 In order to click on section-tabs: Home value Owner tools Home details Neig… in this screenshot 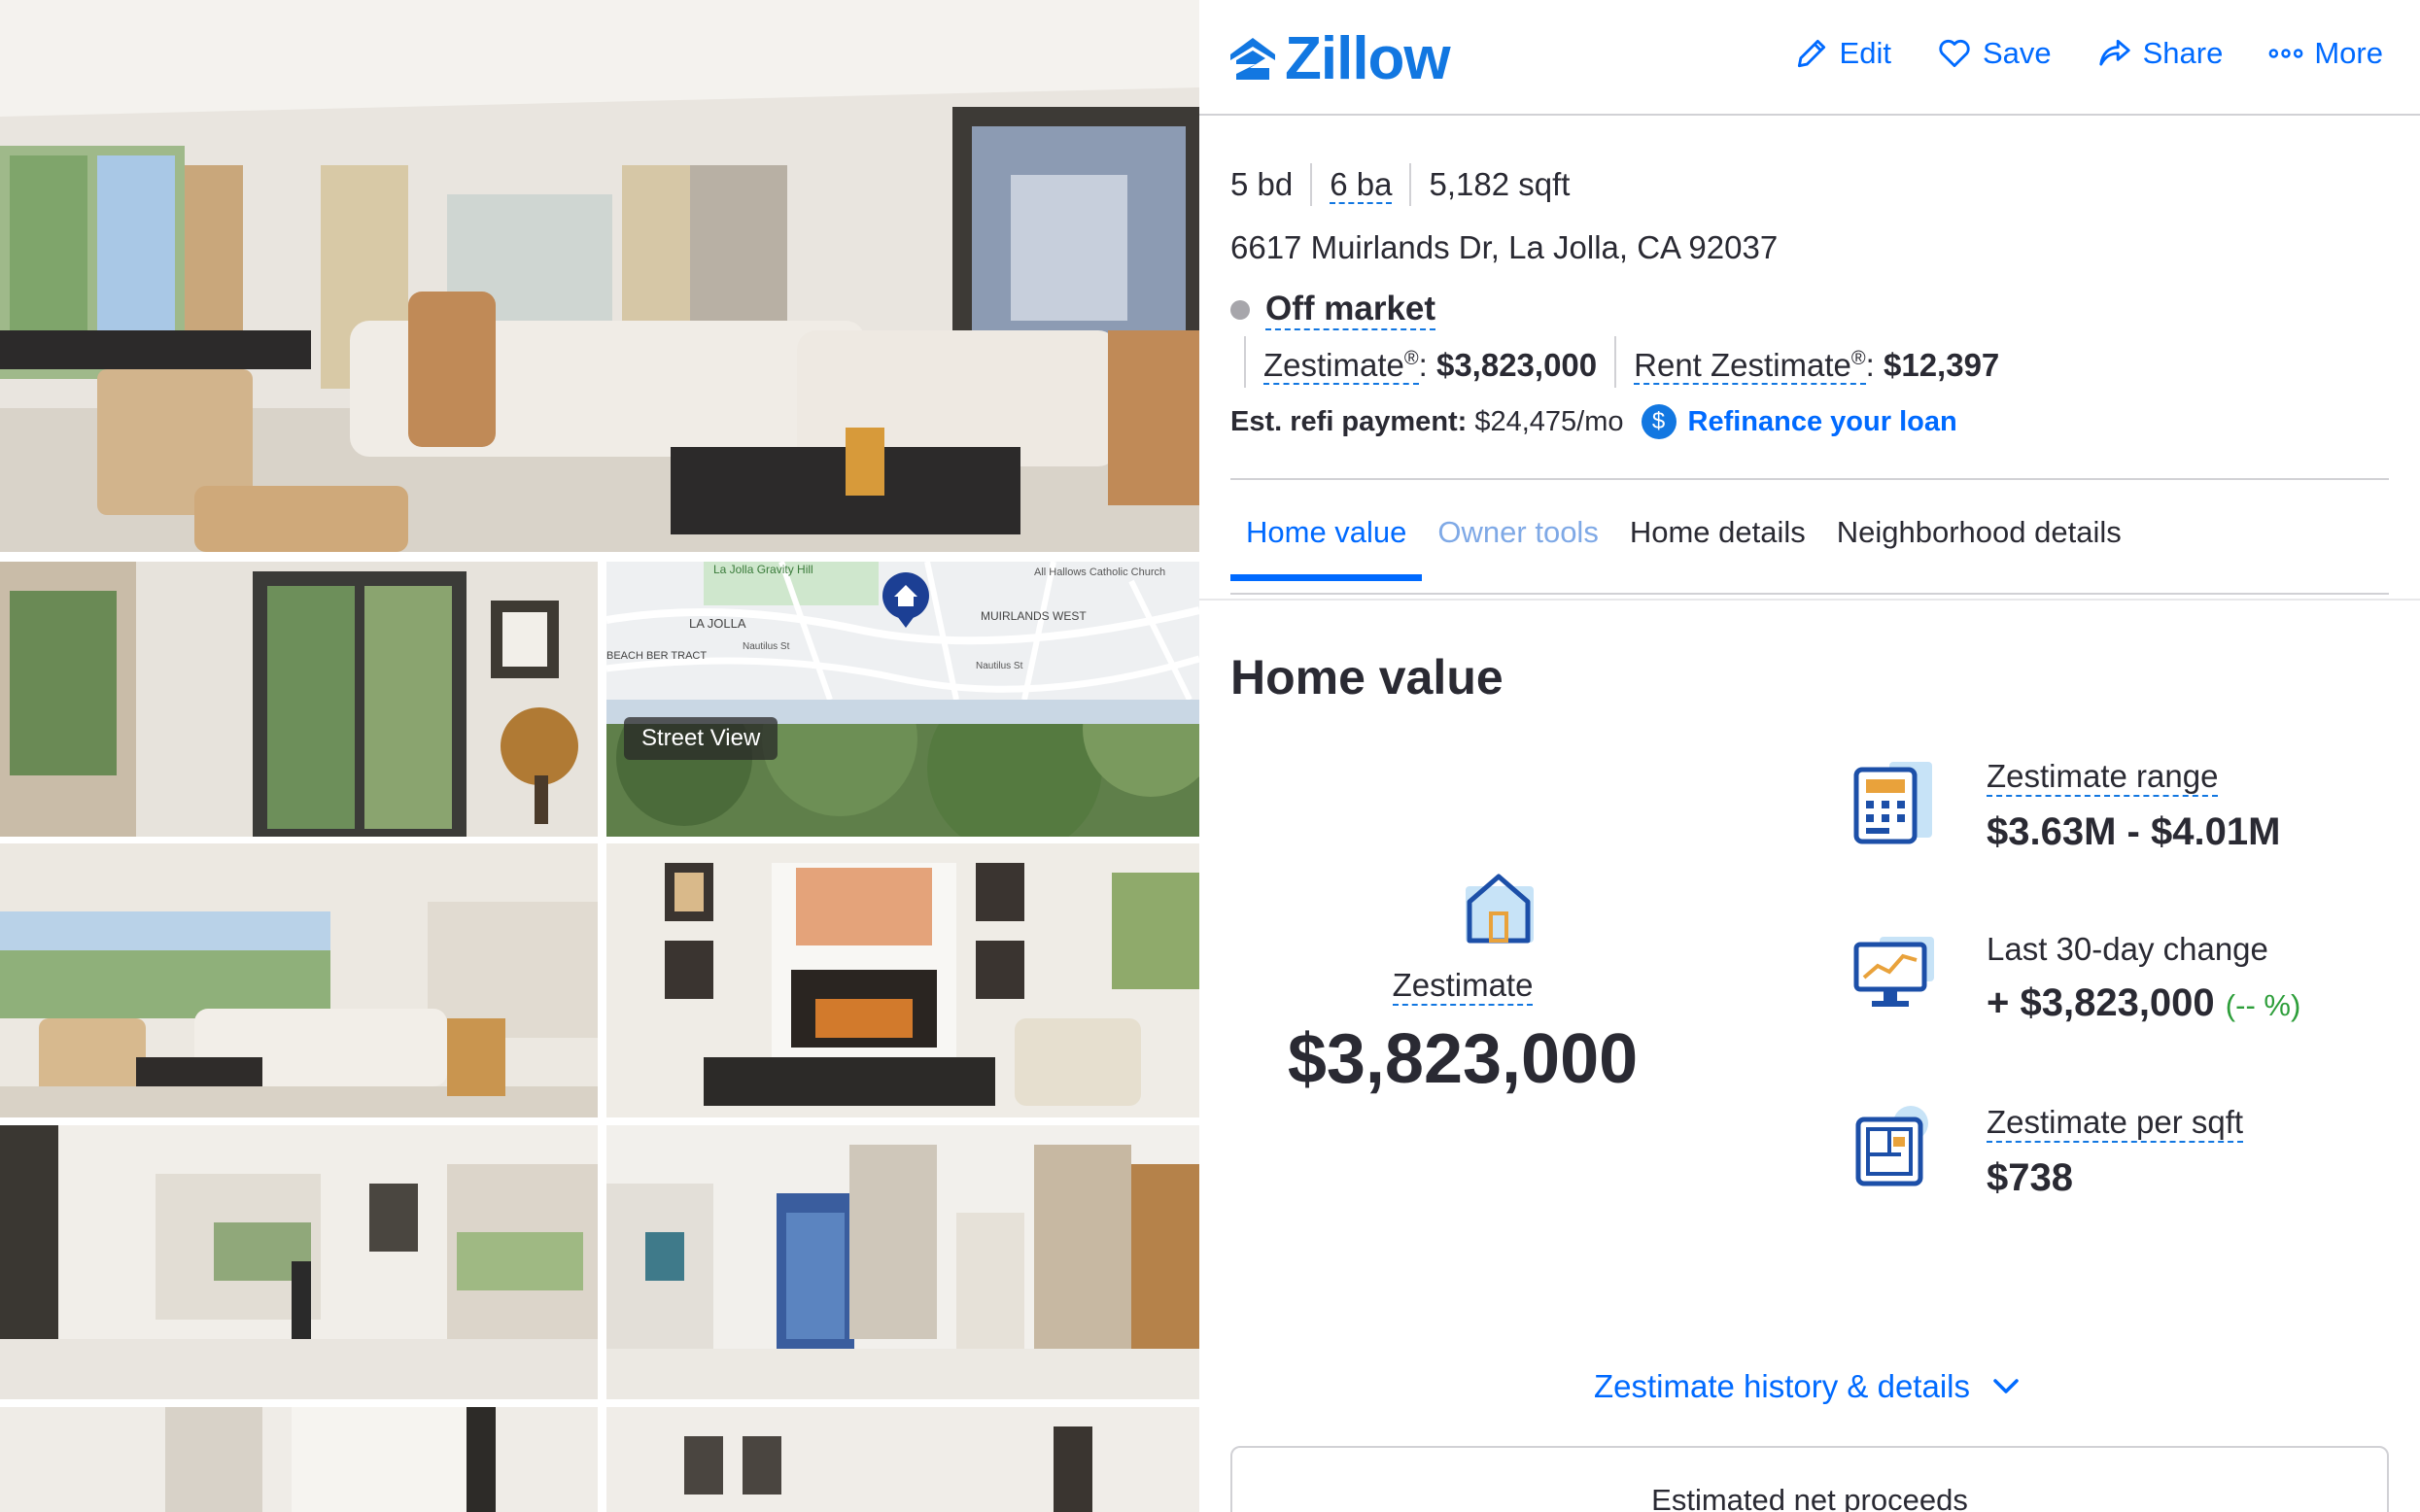, I will do `click(1683, 548)`.